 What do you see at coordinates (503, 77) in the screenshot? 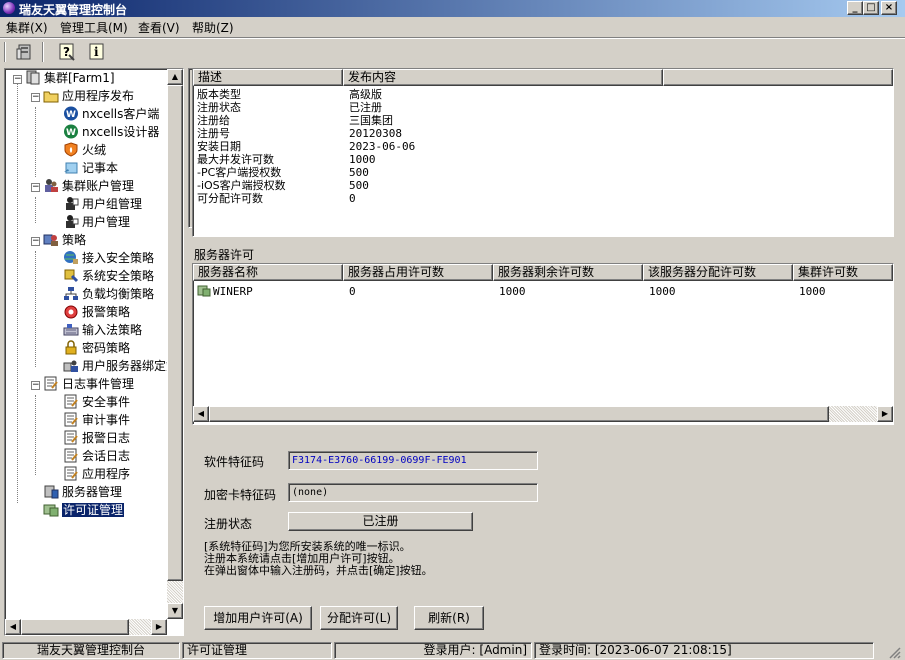
I see `column-header-content: 发布内容` at bounding box center [503, 77].